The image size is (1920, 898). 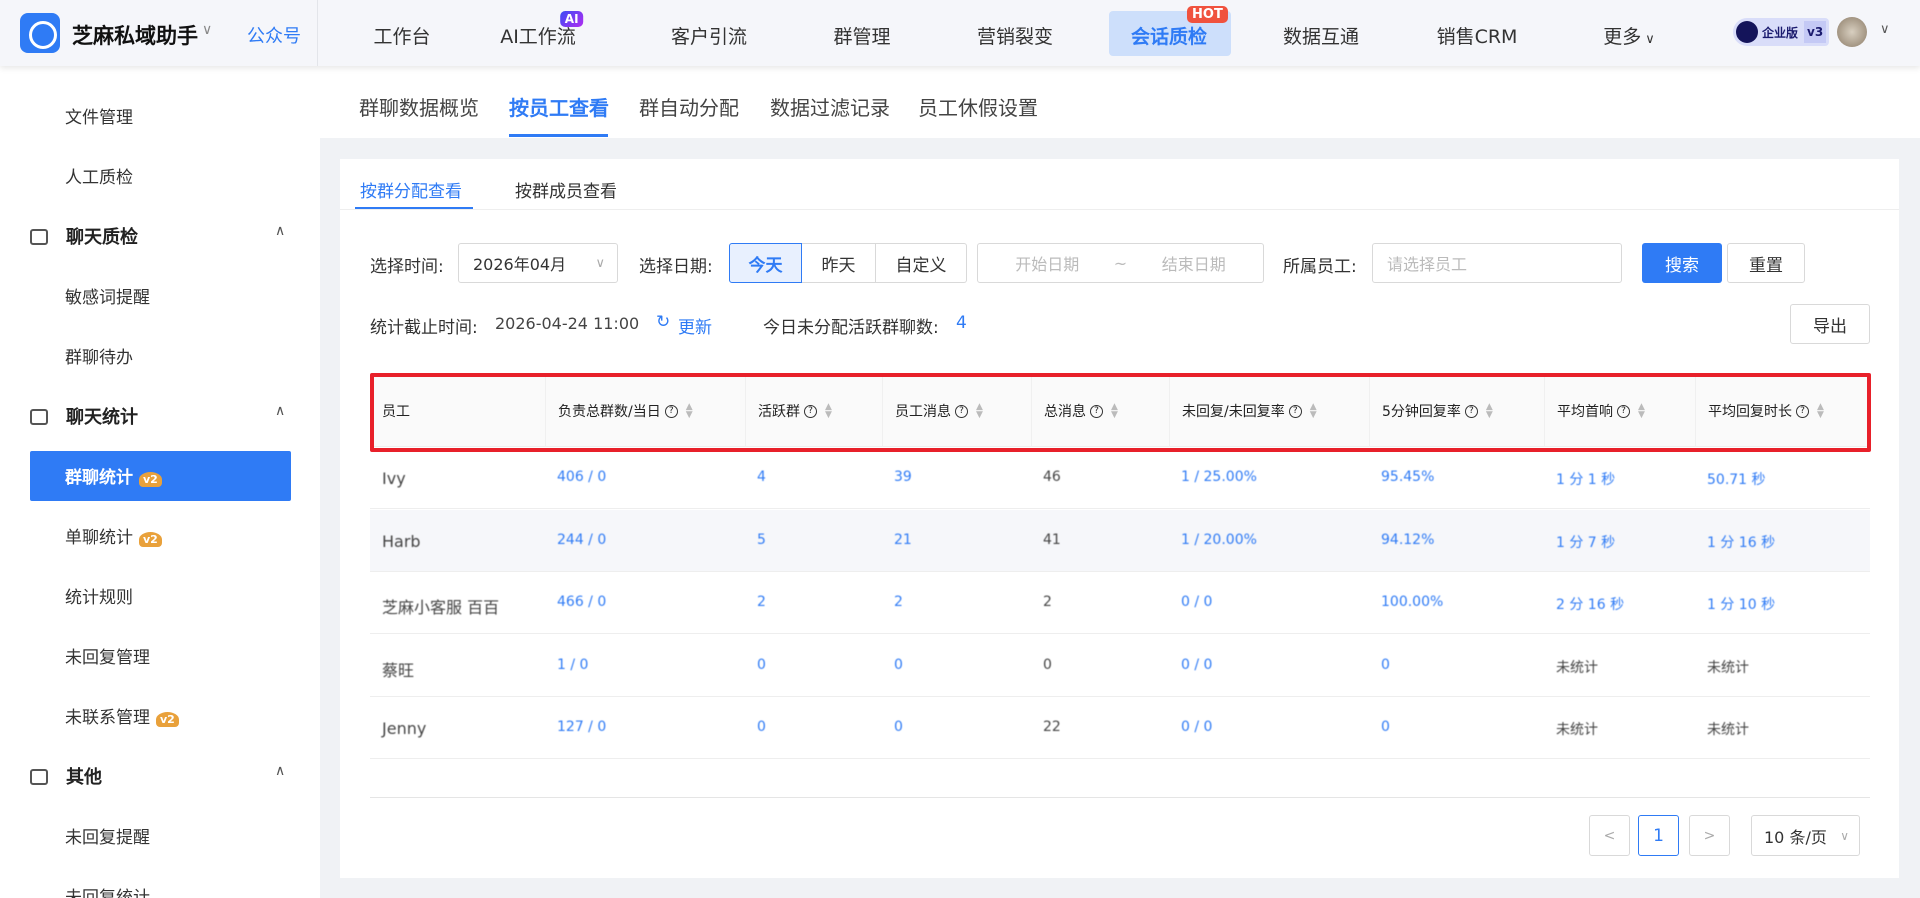 I want to click on table-cell: 406 / 0, so click(x=581, y=477).